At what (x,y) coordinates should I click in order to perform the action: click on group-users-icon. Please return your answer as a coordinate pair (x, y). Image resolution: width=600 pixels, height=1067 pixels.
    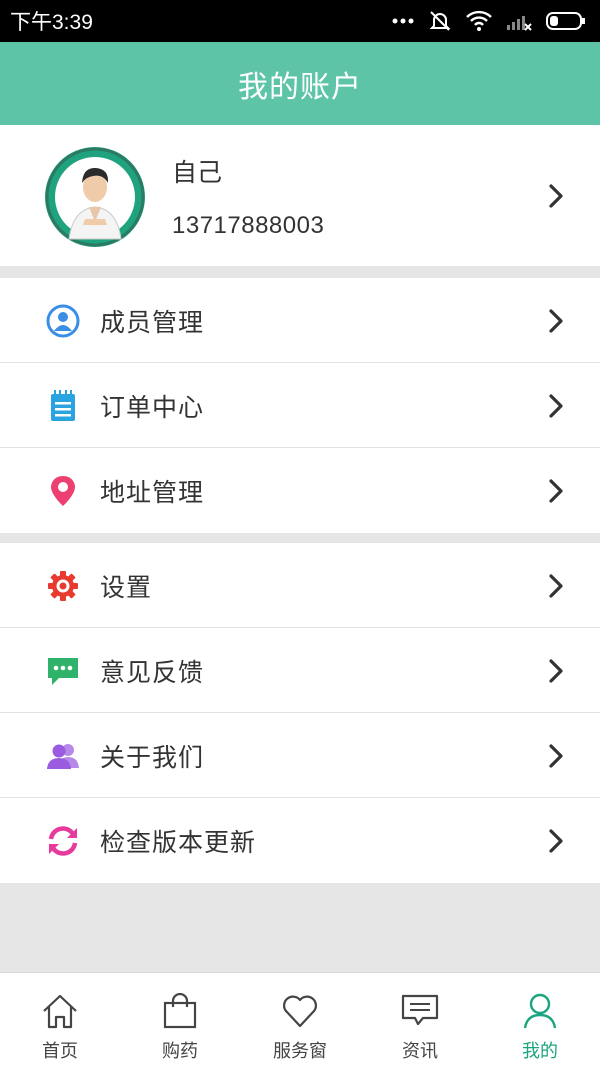
    Looking at the image, I should click on (63, 756).